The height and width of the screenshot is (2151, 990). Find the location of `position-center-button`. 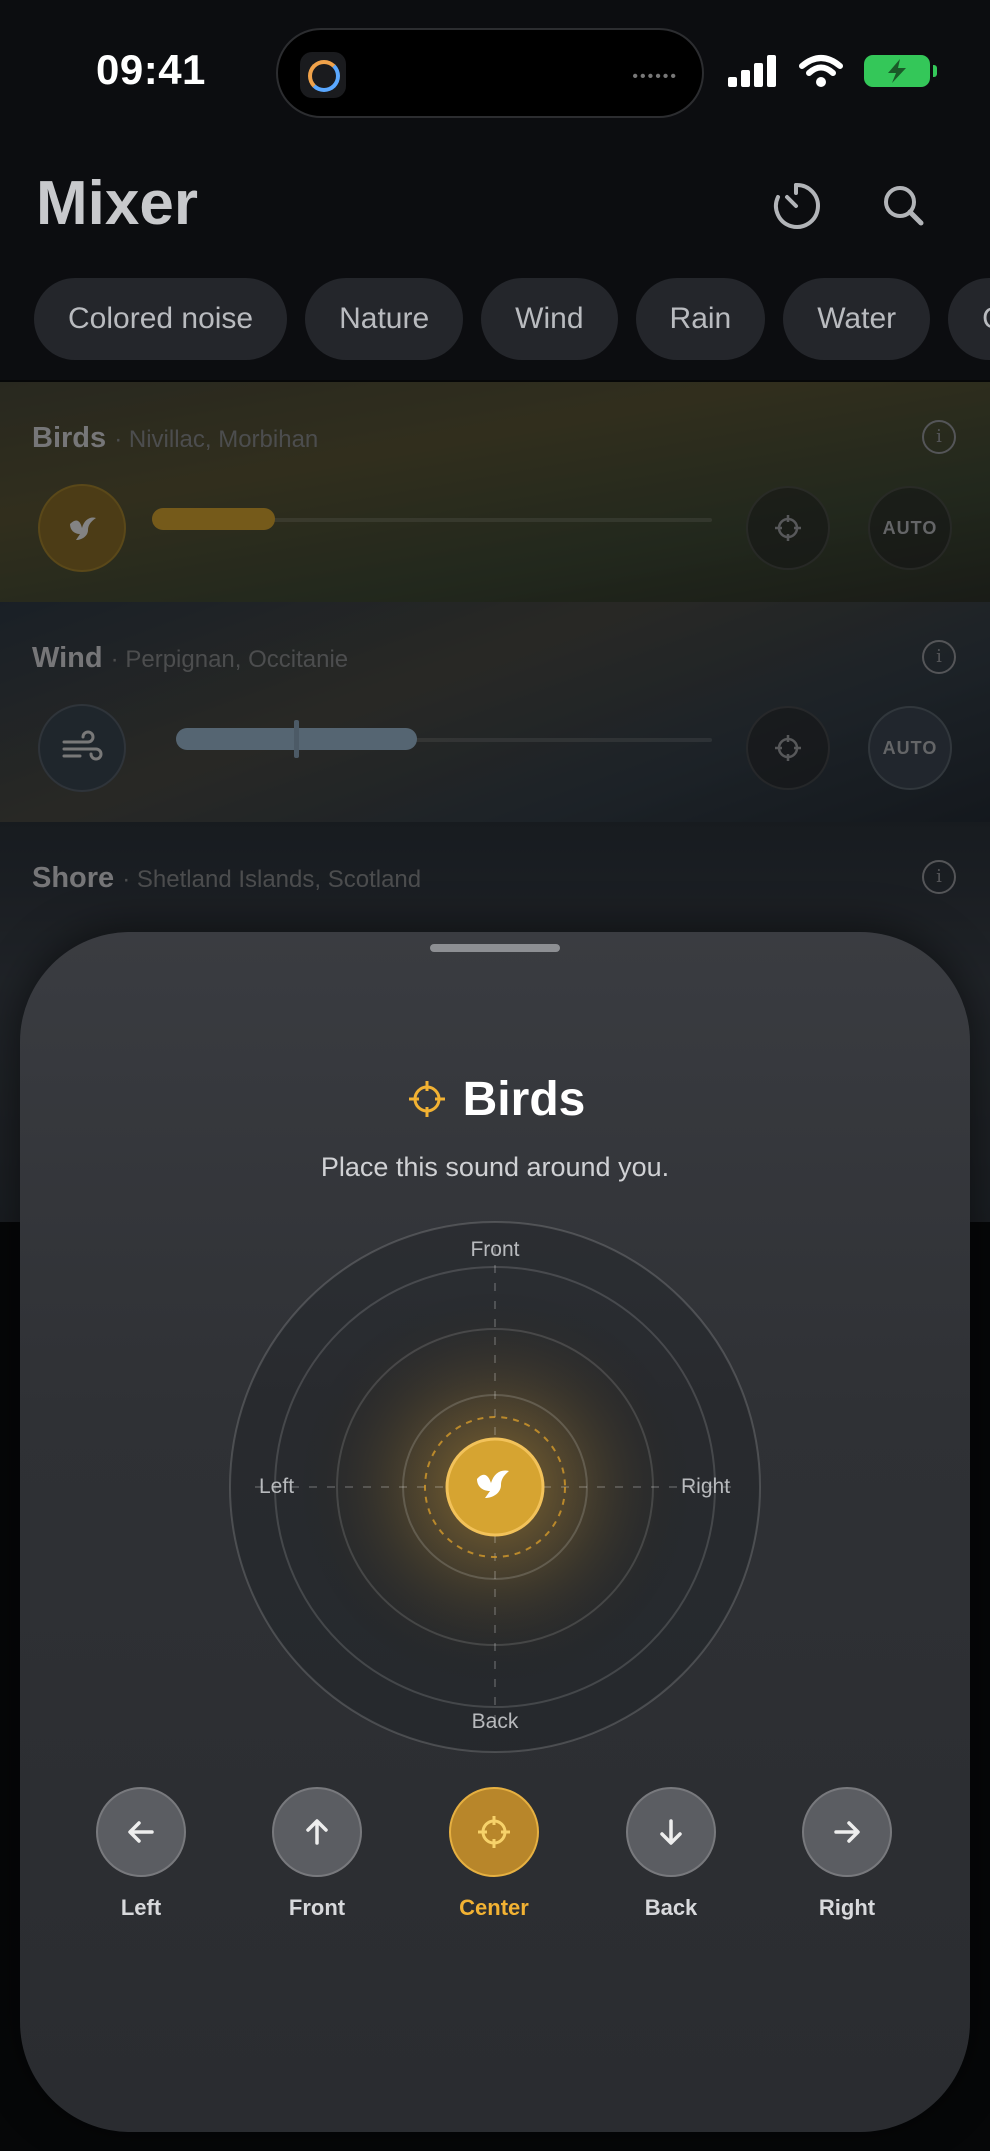

position-center-button is located at coordinates (494, 1832).